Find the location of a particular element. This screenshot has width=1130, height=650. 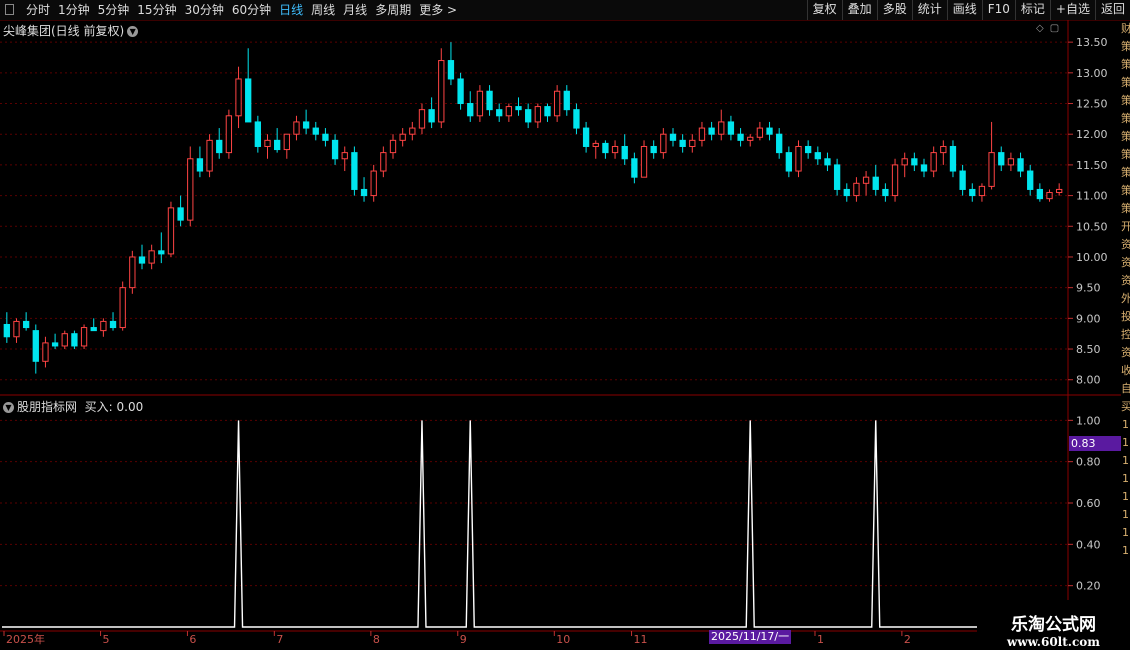

x-tick-label: 1 is located at coordinates (820, 639).